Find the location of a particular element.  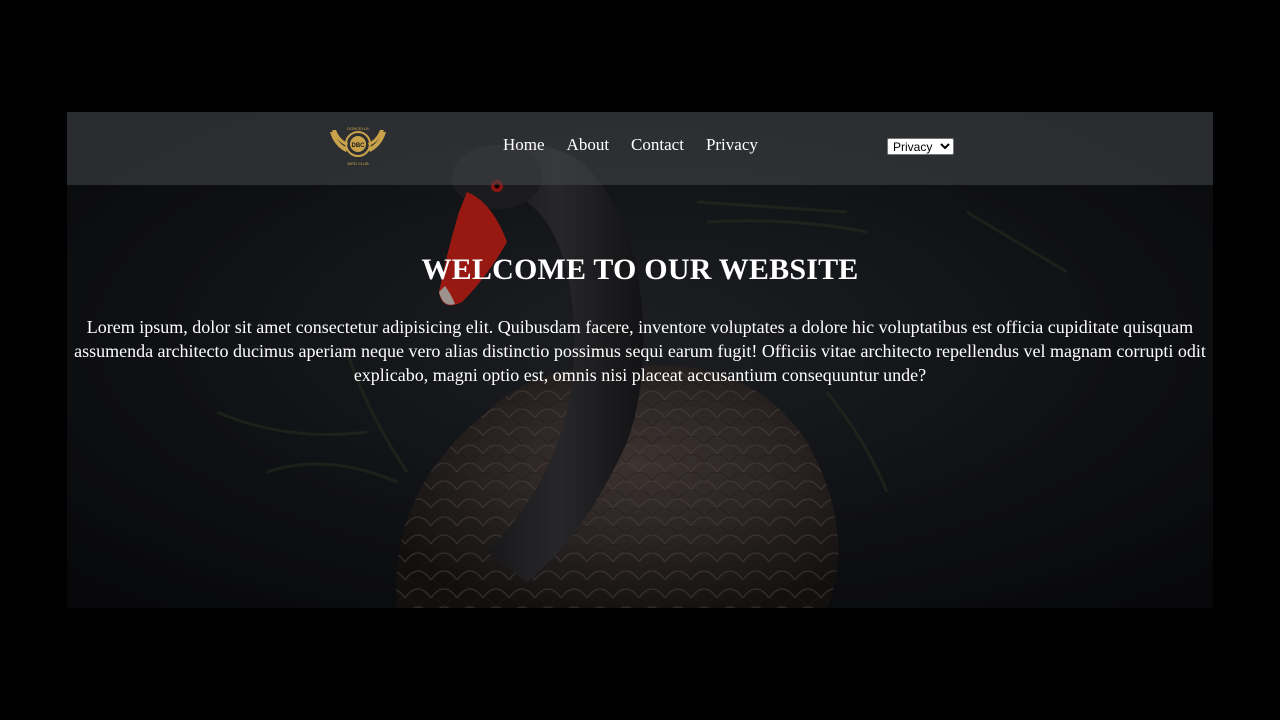

page-select-dropdown: Privacy is located at coordinates (920, 146).